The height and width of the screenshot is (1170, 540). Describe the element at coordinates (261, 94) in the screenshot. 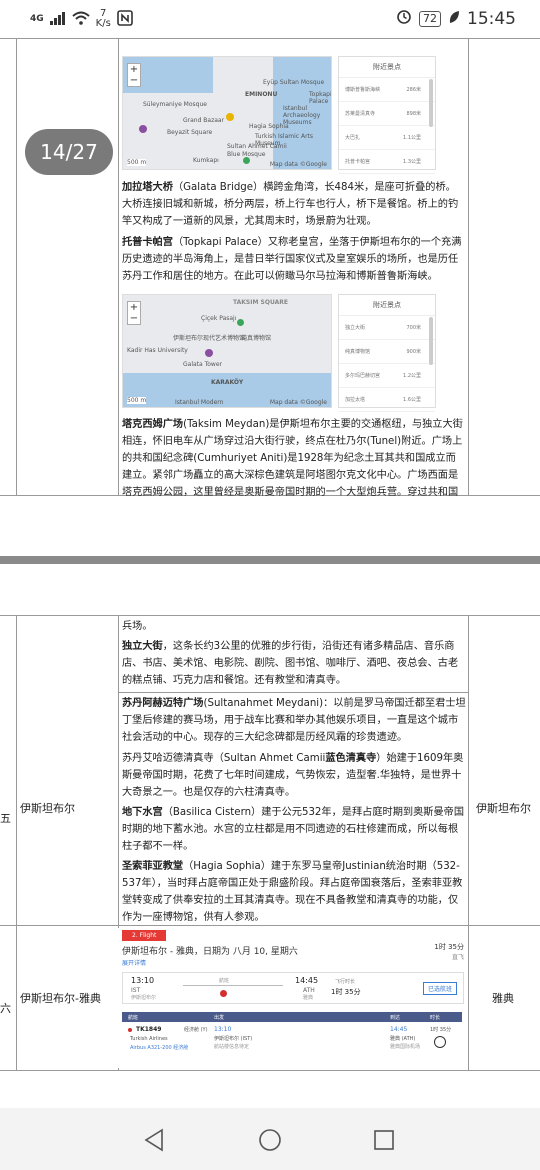

I see `map-label: EMINONU` at that location.